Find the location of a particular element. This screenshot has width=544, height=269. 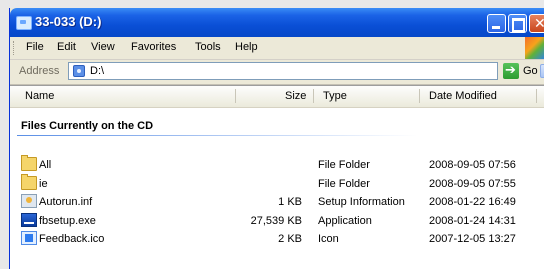

group-divider is located at coordinates (217, 135).